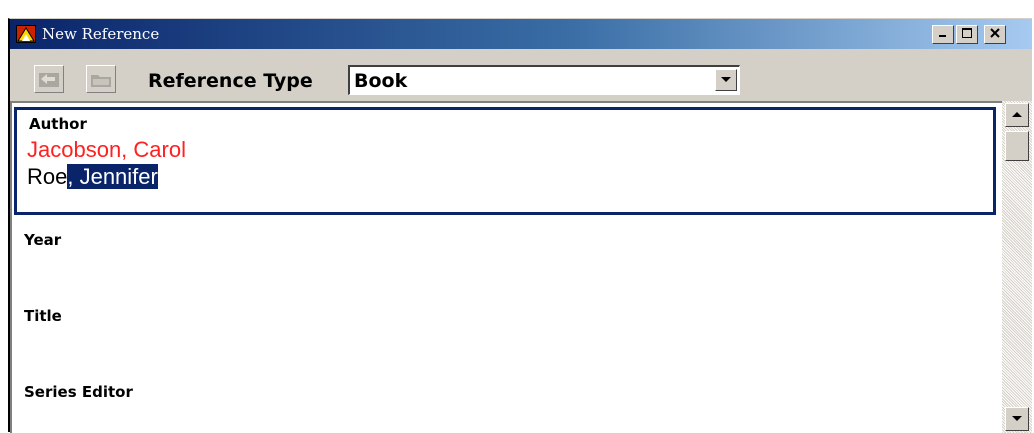 This screenshot has width=1034, height=433. What do you see at coordinates (230, 81) in the screenshot?
I see `reference-type-label: Reference Type` at bounding box center [230, 81].